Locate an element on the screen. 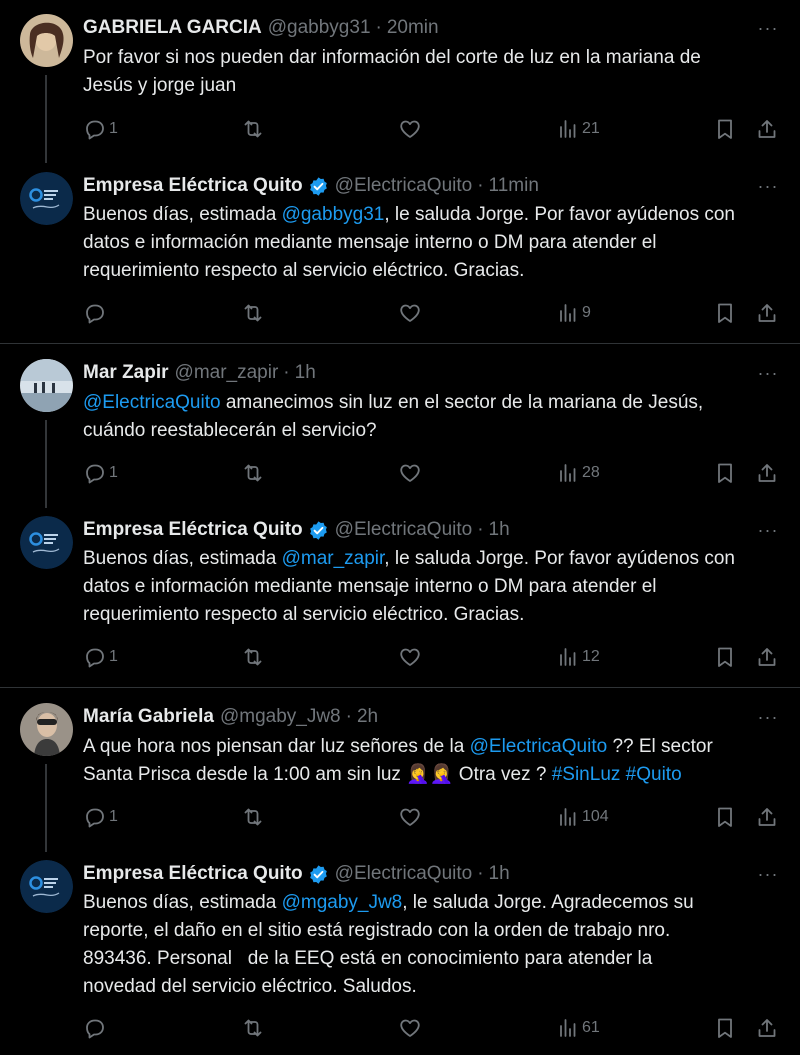 This screenshot has width=800, height=1055. author-name: María Gabriela is located at coordinates (148, 717).